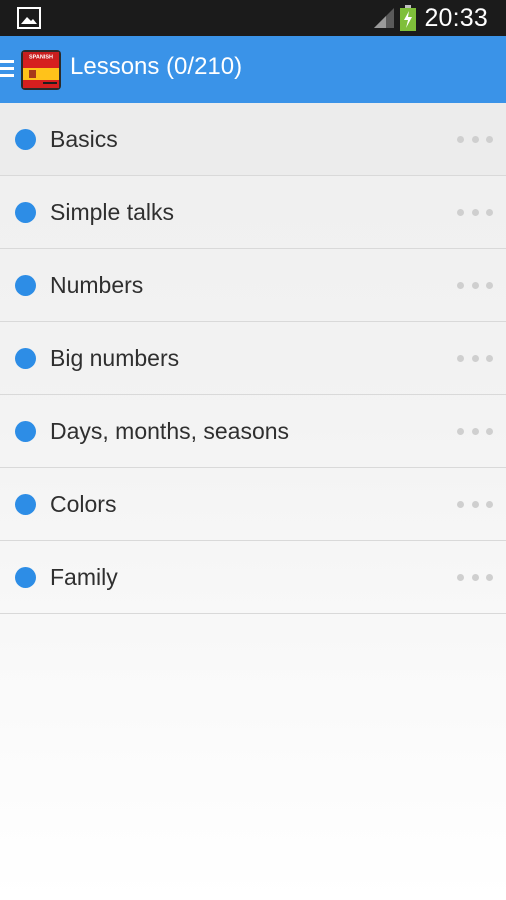  Describe the element at coordinates (156, 66) in the screenshot. I see `page-title: Lessons (0/210)` at that location.